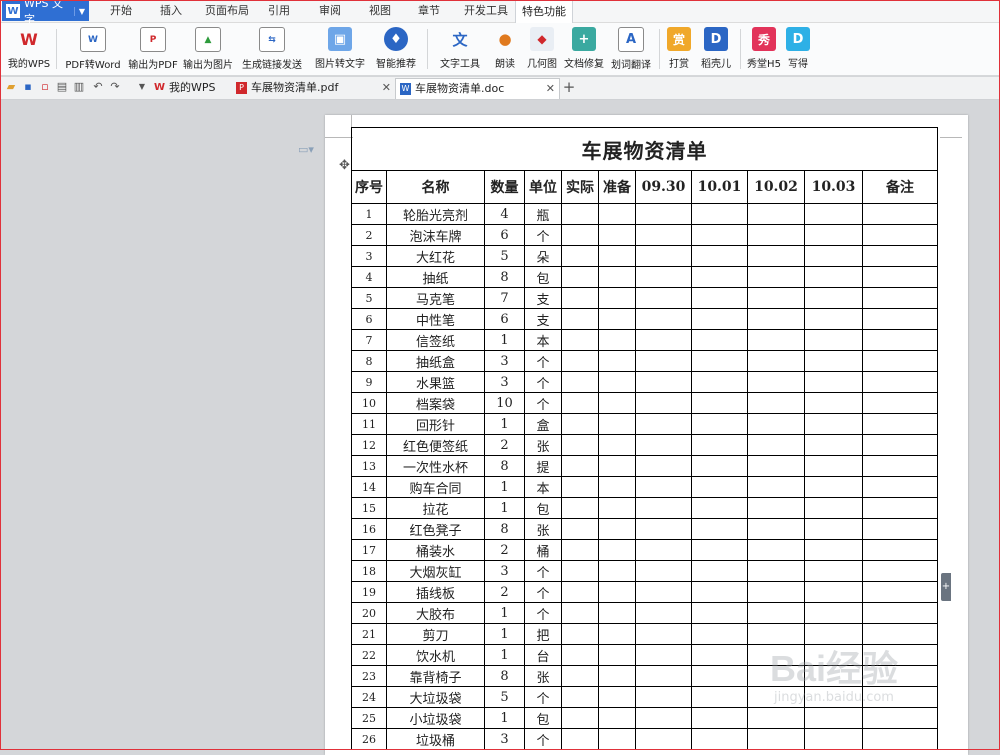 The width and height of the screenshot is (1000, 755). Describe the element at coordinates (435, 361) in the screenshot. I see `table-cell: 抽纸盒` at that location.